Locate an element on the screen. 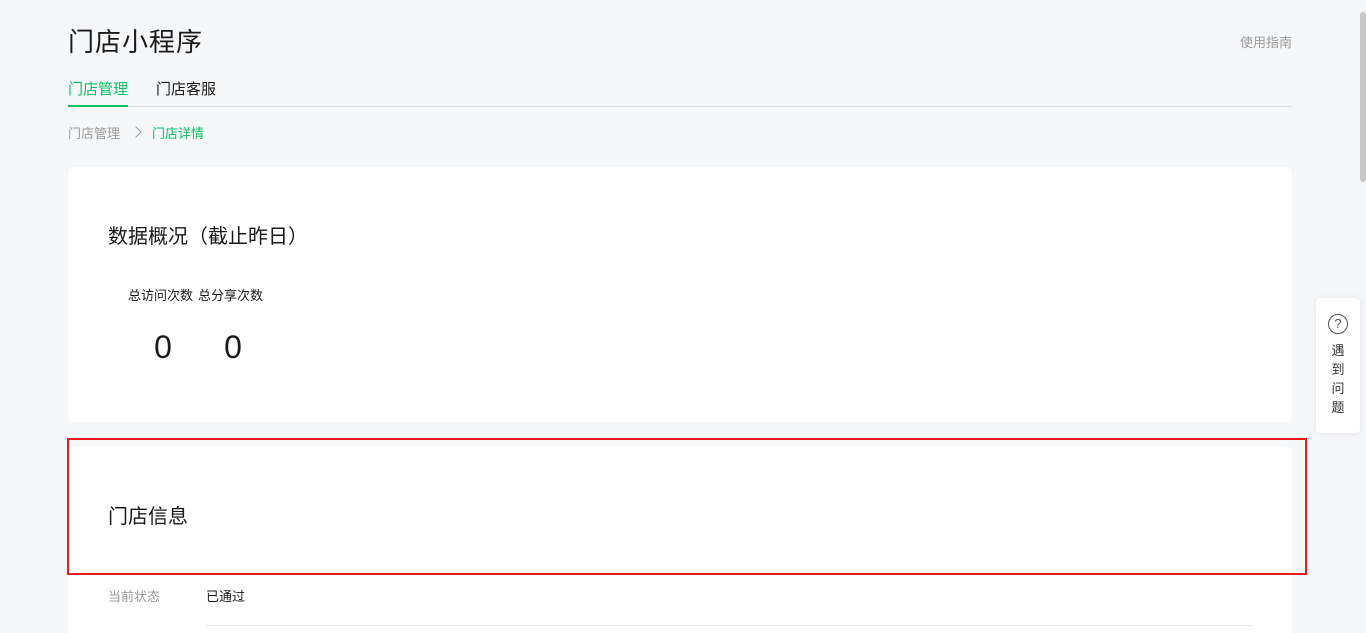  scrollbar-thumb is located at coordinates (1363, 97).